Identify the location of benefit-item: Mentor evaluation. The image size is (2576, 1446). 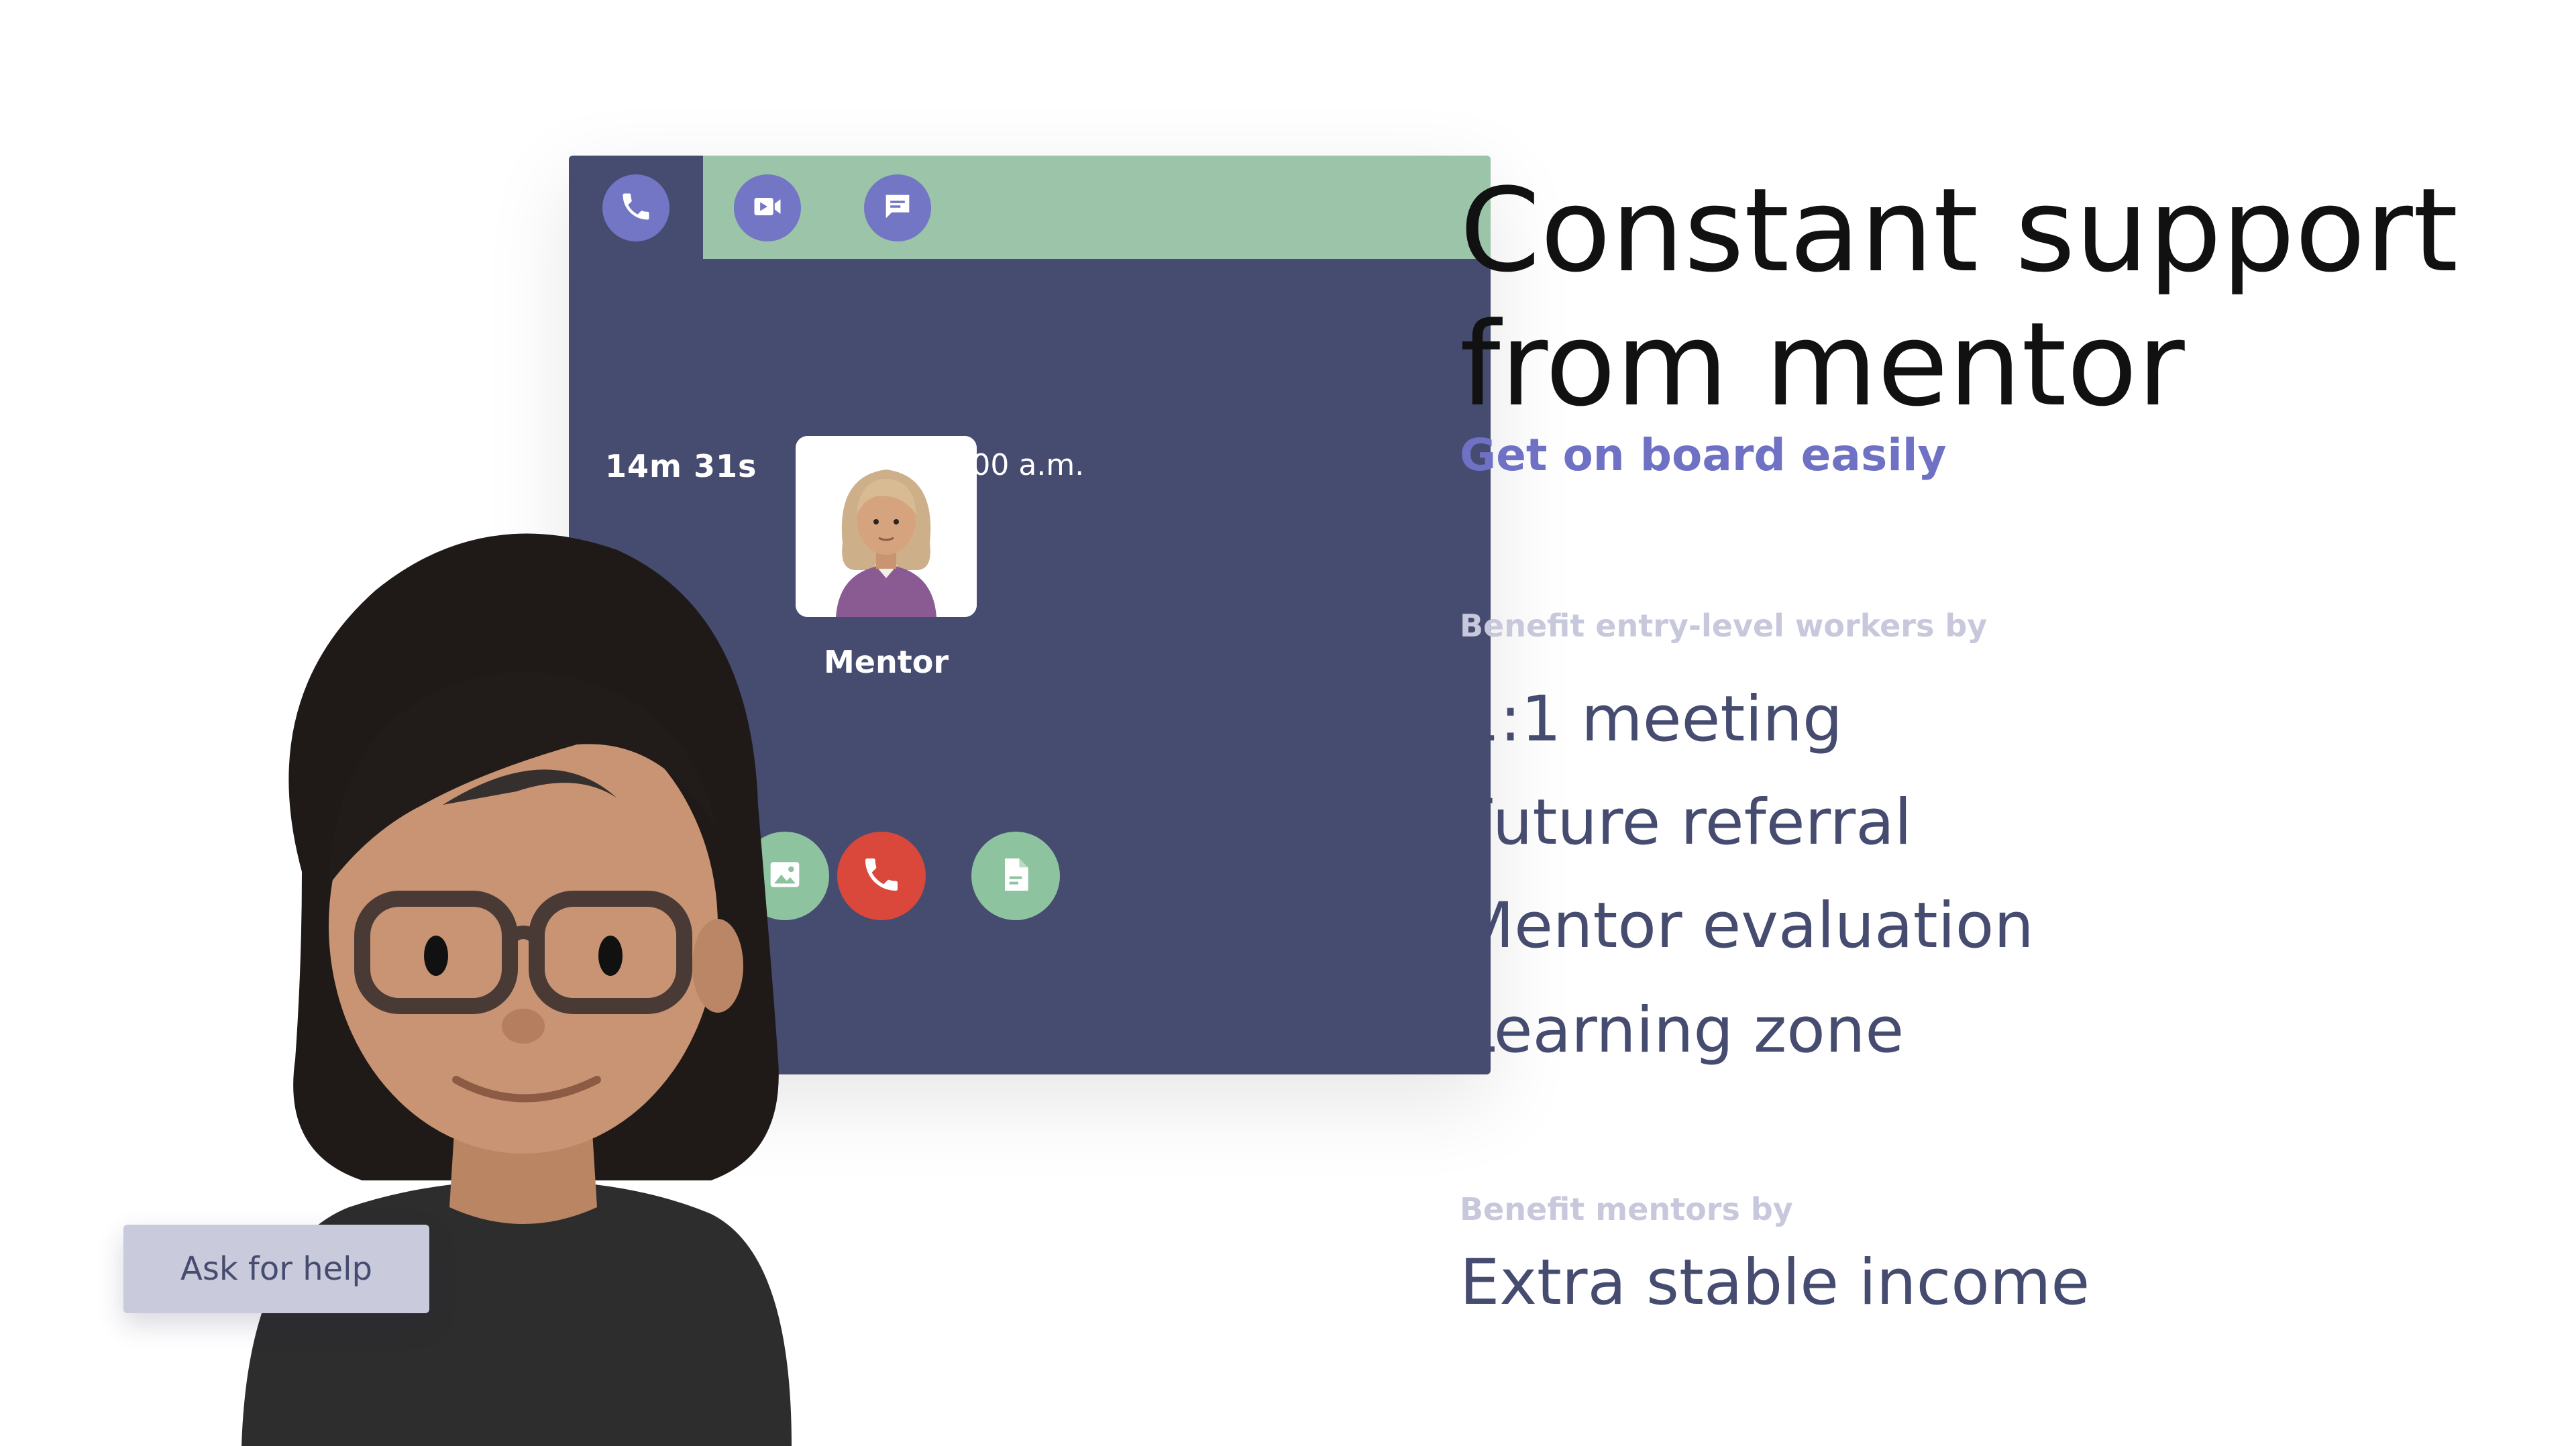
(1747, 925).